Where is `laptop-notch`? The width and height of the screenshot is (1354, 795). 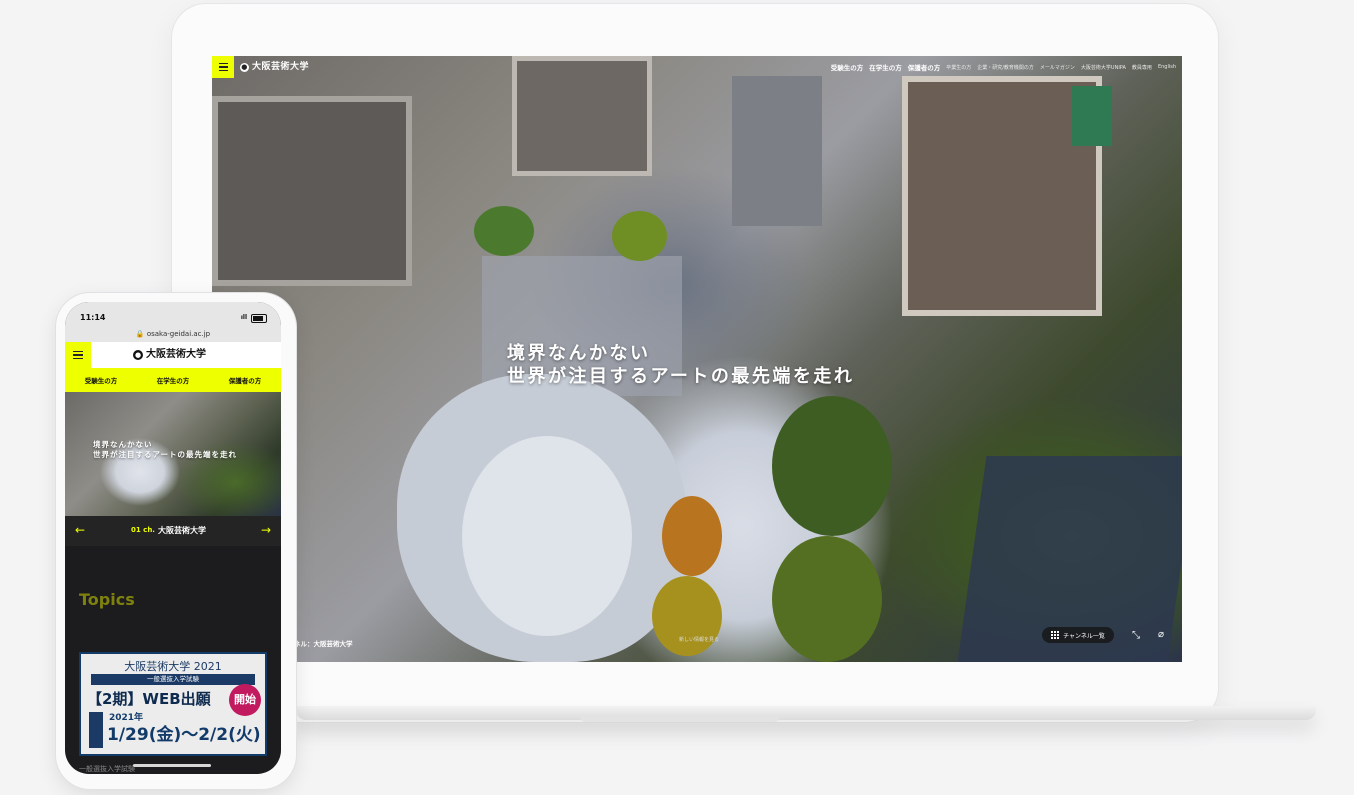
laptop-notch is located at coordinates (680, 719).